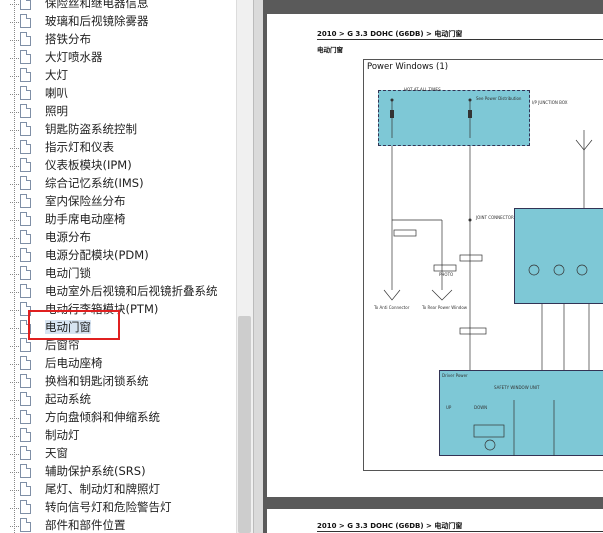 Image resolution: width=603 pixels, height=533 pixels. I want to click on nav-item: 搭铁分布, so click(130, 40).